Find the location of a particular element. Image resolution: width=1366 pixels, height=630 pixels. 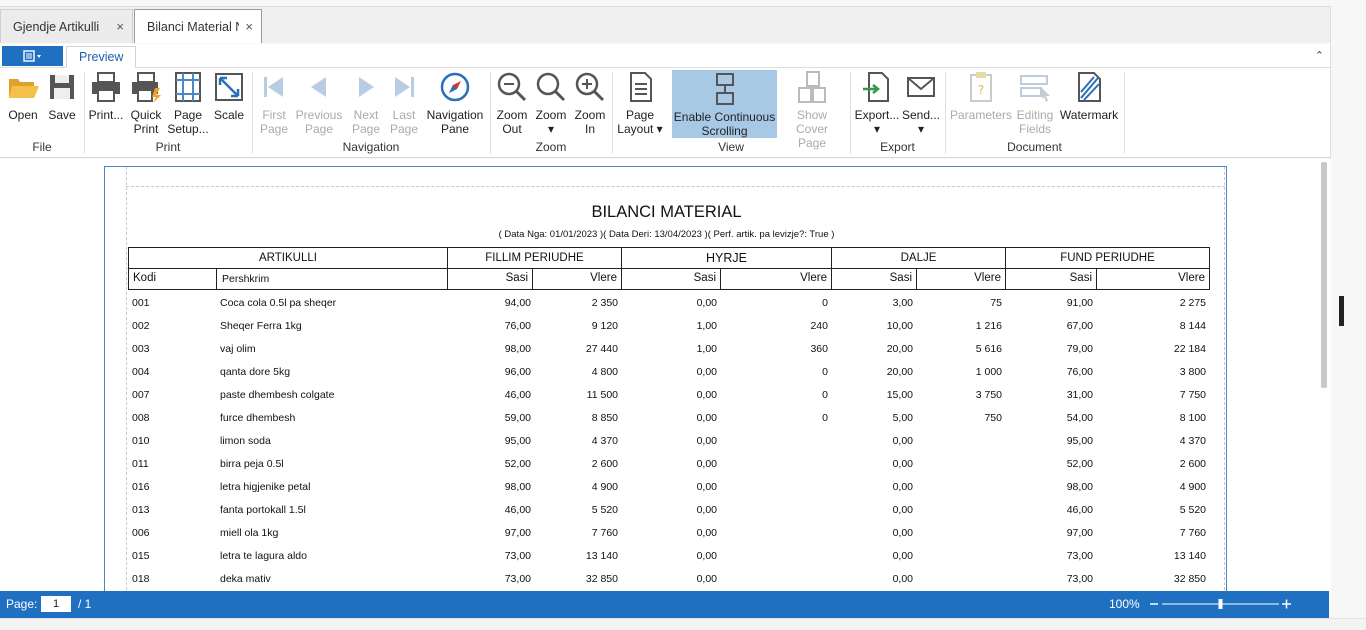

cell-fillim-vlere: 7 760 is located at coordinates (604, 533).